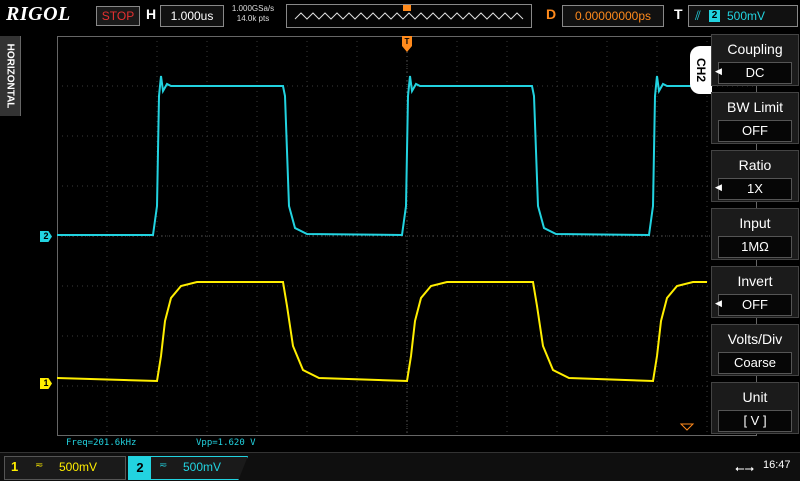 Image resolution: width=800 pixels, height=481 pixels. What do you see at coordinates (745, 468) in the screenshot?
I see `usb-icon: ⭠⭢` at bounding box center [745, 468].